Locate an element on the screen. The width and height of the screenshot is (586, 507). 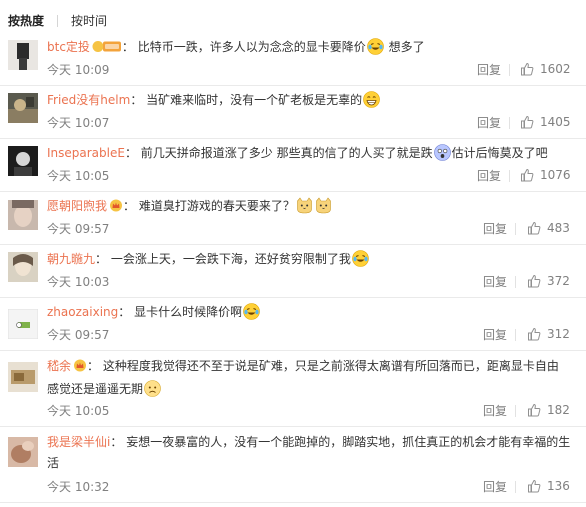
tab-sort-by-time: 按时间 is located at coordinates (89, 21).